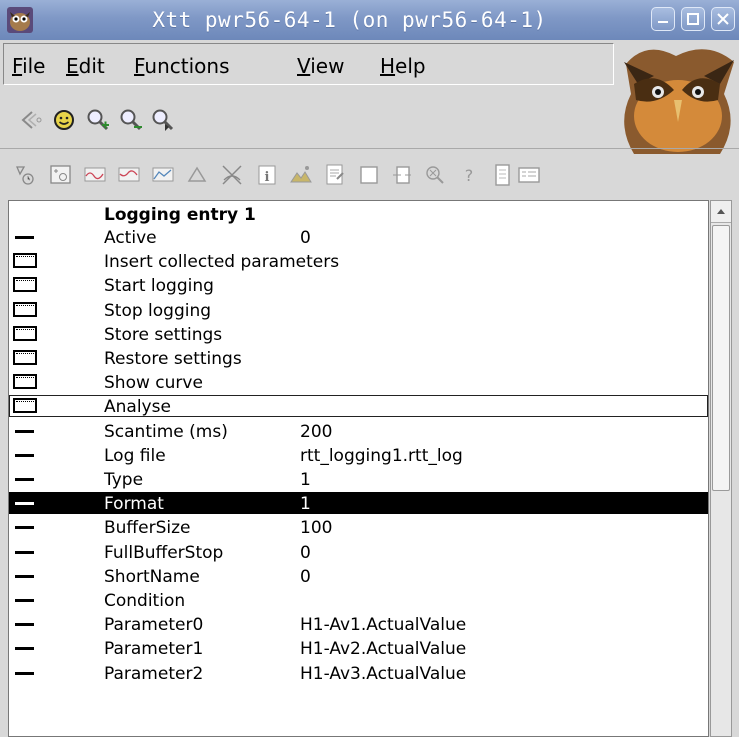 The width and height of the screenshot is (739, 737). What do you see at coordinates (388, 66) in the screenshot?
I see `menu-help-mnemonic: H` at bounding box center [388, 66].